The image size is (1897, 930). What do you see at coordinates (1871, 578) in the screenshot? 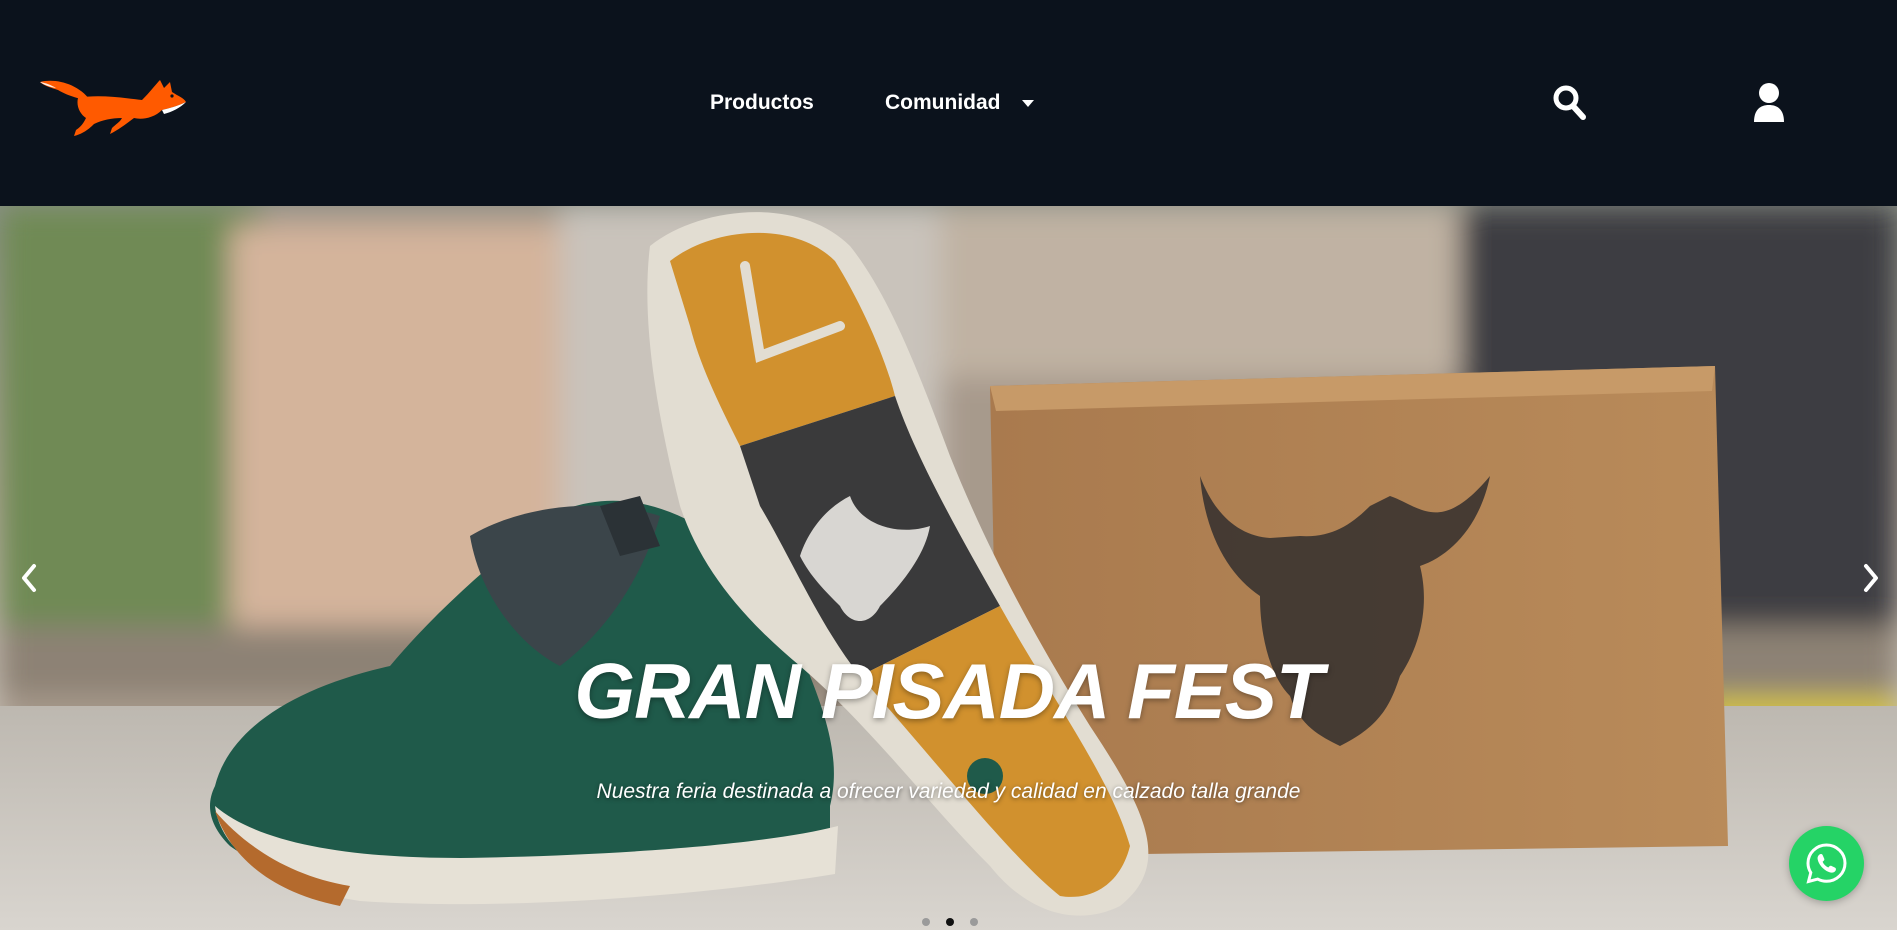
I see `chevron-right-icon` at bounding box center [1871, 578].